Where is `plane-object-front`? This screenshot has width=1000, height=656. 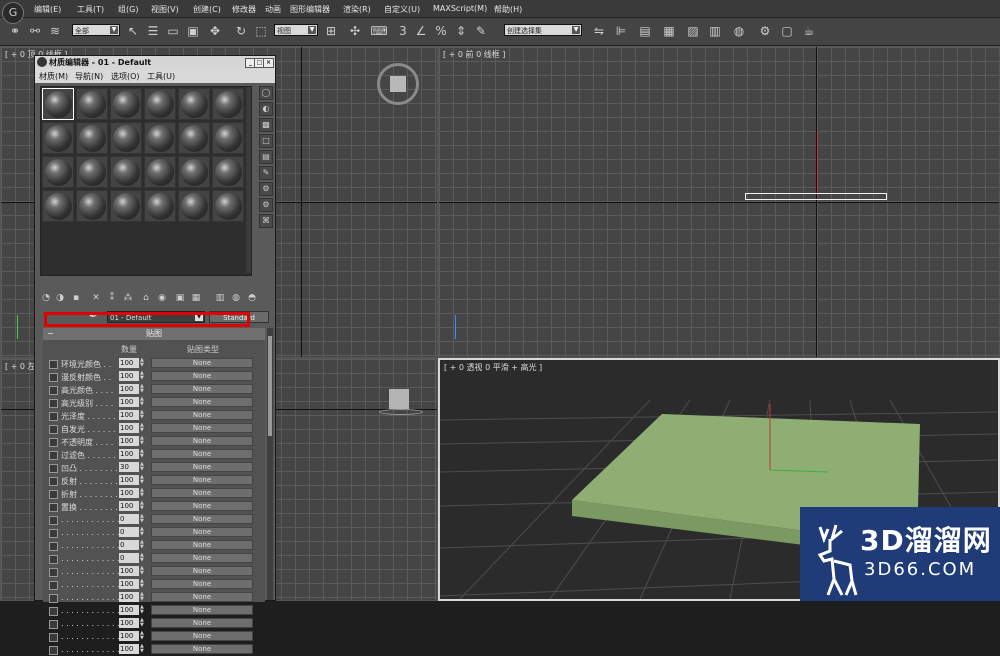 plane-object-front is located at coordinates (816, 196).